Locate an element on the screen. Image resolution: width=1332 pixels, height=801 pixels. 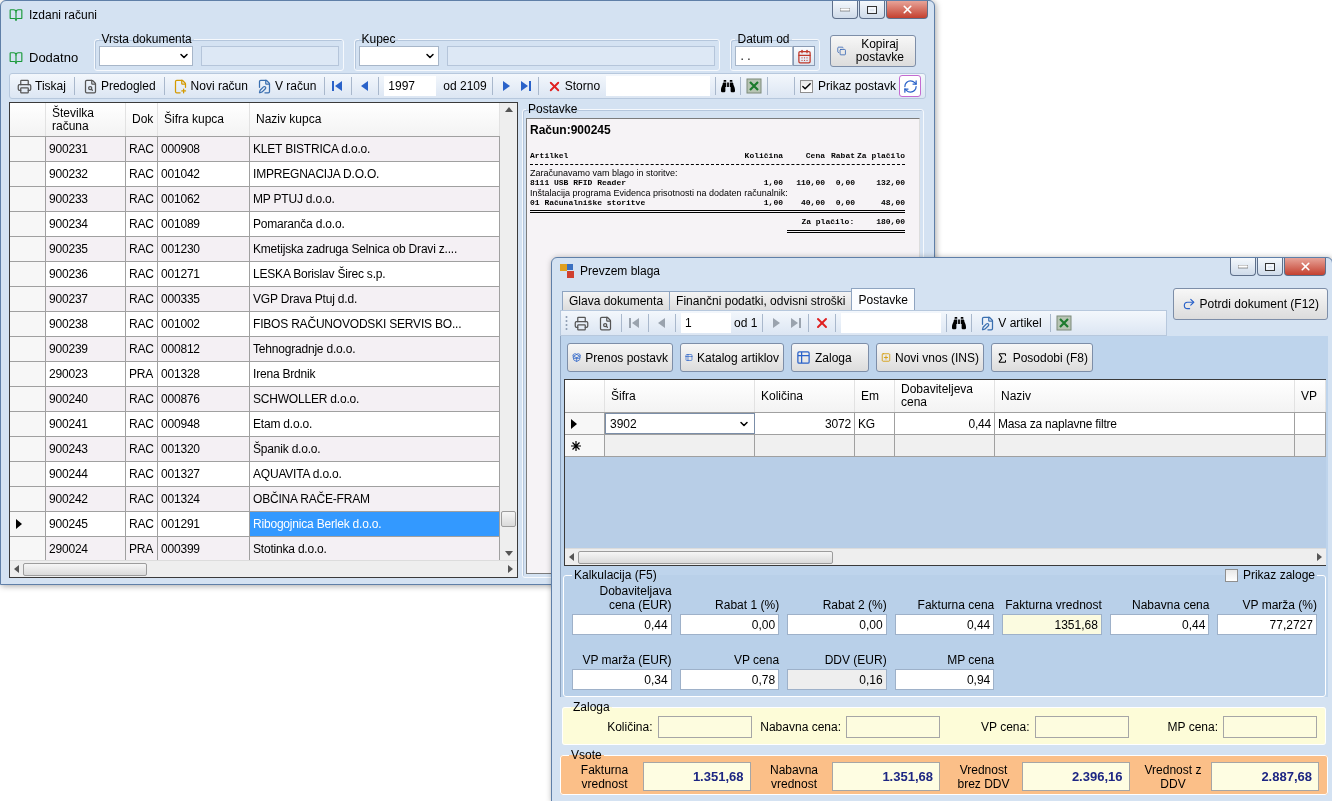
preview-icon is located at coordinates (90, 86).